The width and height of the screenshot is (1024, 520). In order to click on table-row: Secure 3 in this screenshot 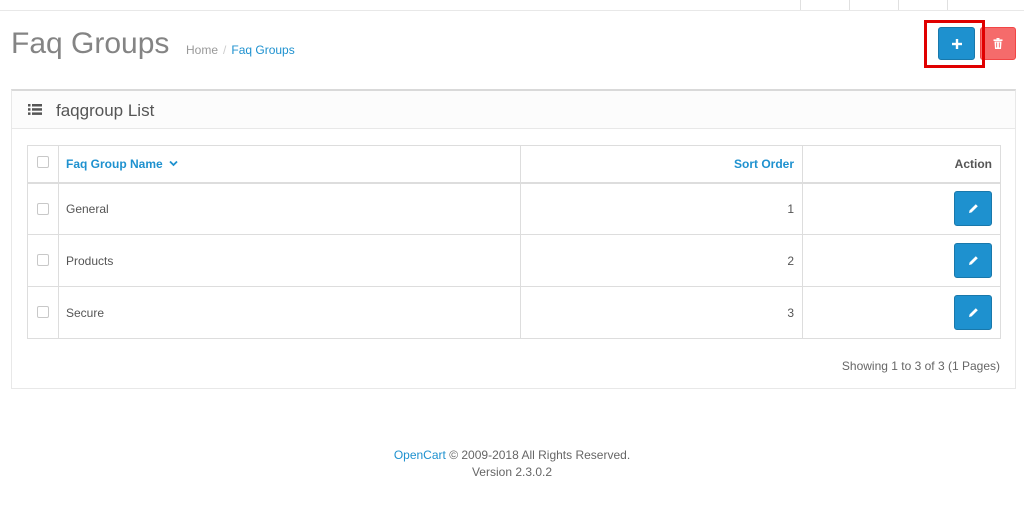, I will do `click(514, 312)`.